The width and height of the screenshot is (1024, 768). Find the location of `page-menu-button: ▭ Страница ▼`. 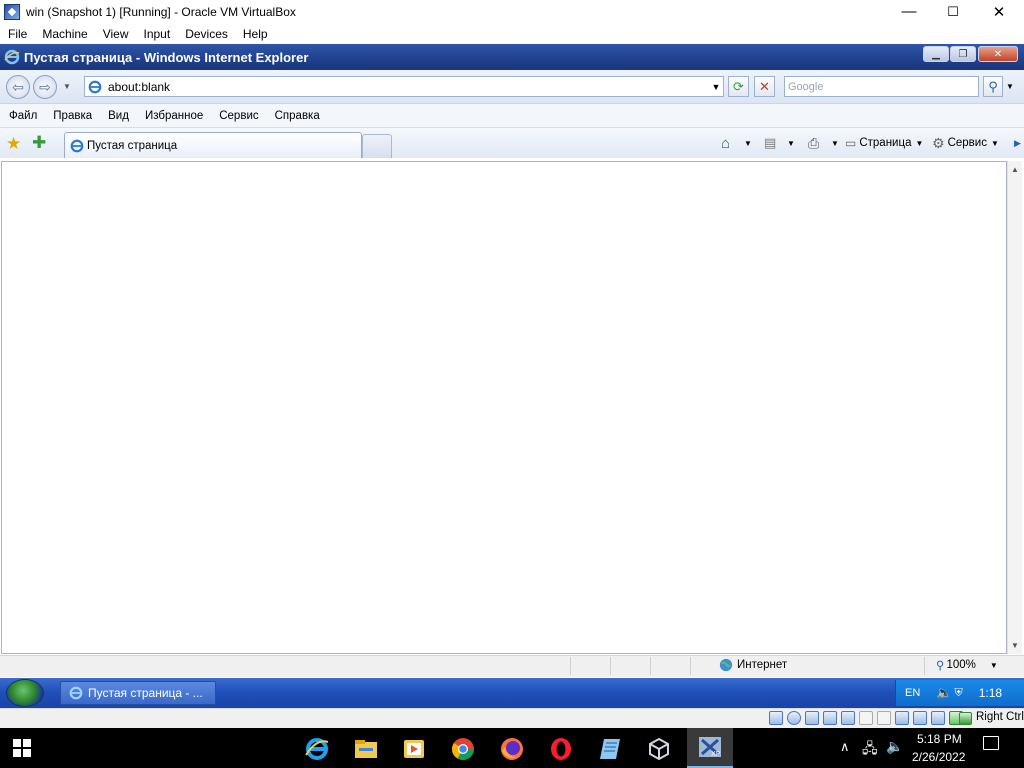

page-menu-button: ▭ Страница ▼ is located at coordinates (884, 143).